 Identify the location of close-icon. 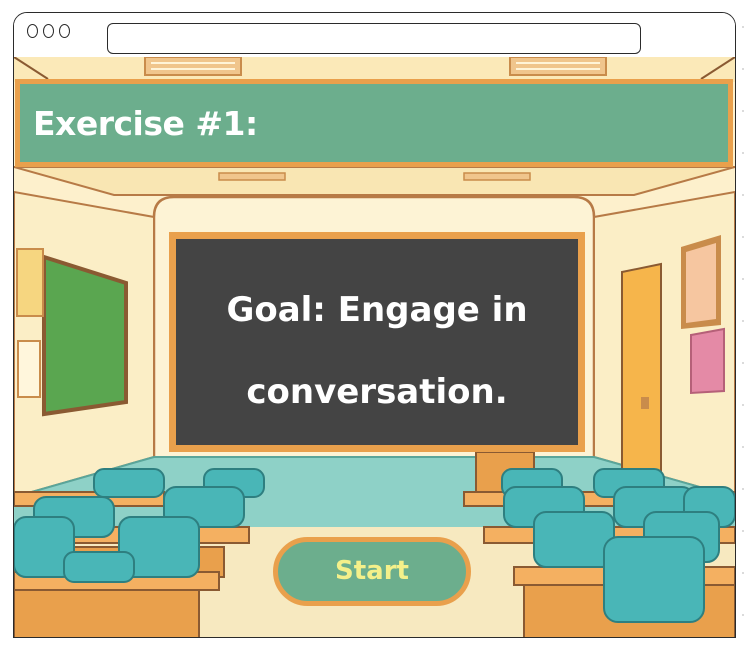
(32, 31).